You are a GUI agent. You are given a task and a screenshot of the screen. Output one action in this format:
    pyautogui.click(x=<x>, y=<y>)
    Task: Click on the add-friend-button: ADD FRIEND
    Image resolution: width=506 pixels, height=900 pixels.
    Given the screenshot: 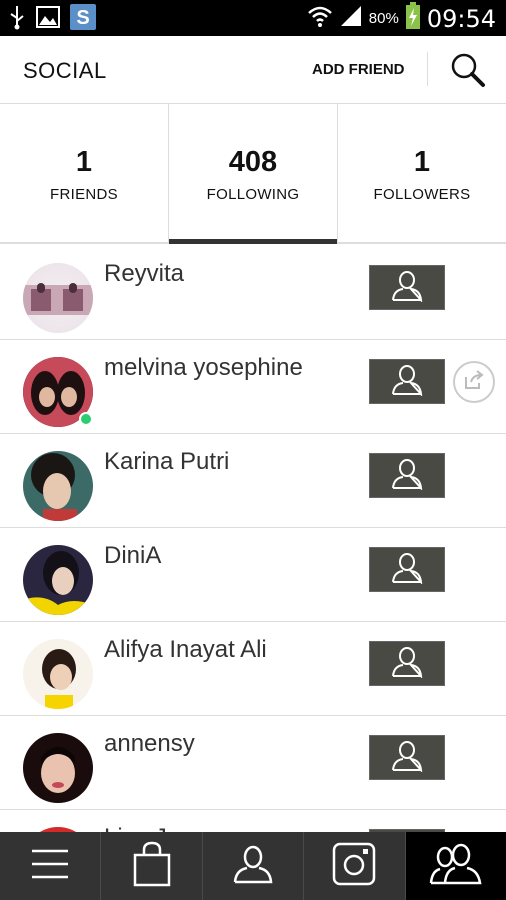 What is the action you would take?
    pyautogui.click(x=358, y=69)
    